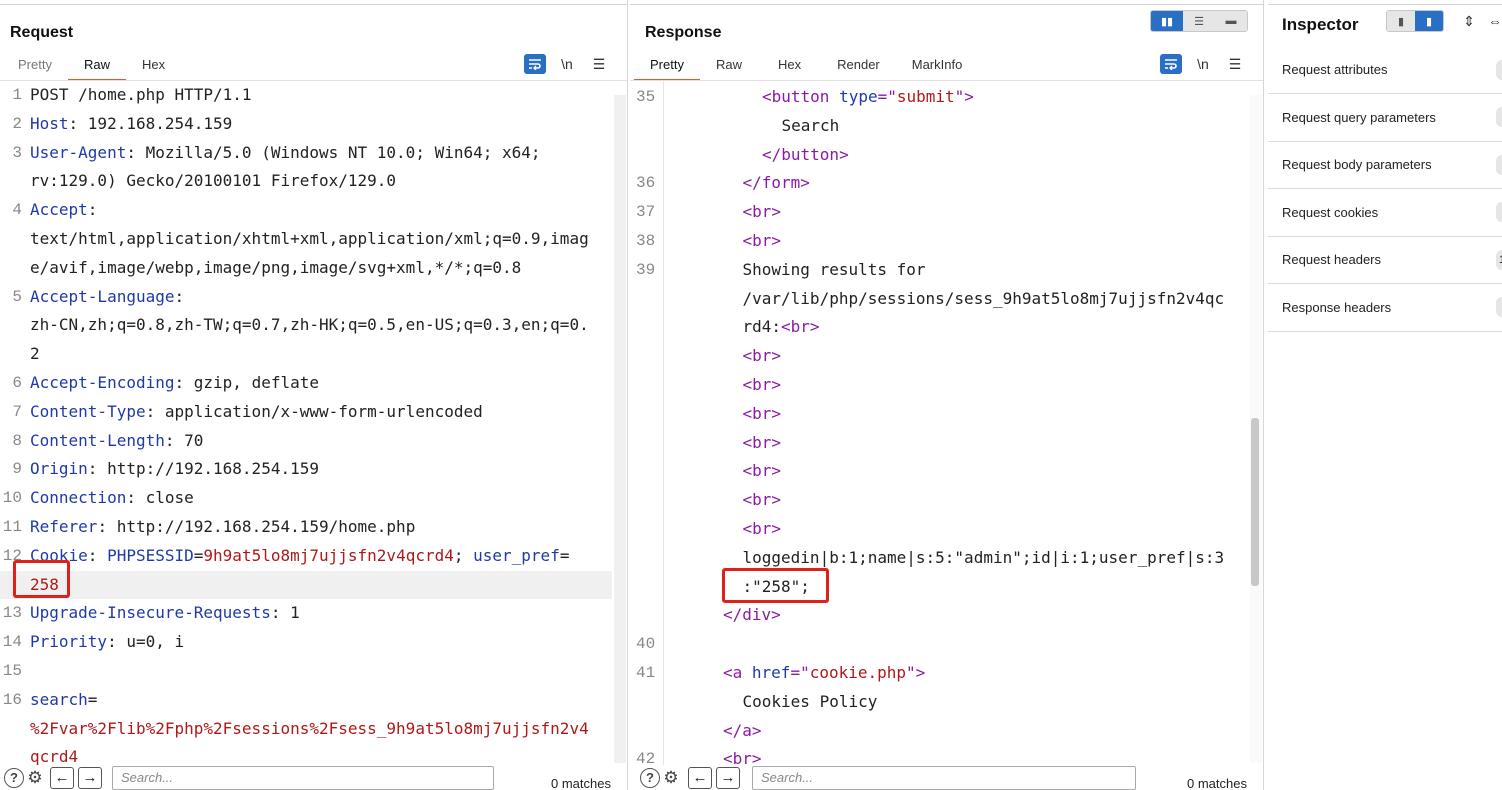 The width and height of the screenshot is (1502, 790). I want to click on code-token: href, so click(771, 672).